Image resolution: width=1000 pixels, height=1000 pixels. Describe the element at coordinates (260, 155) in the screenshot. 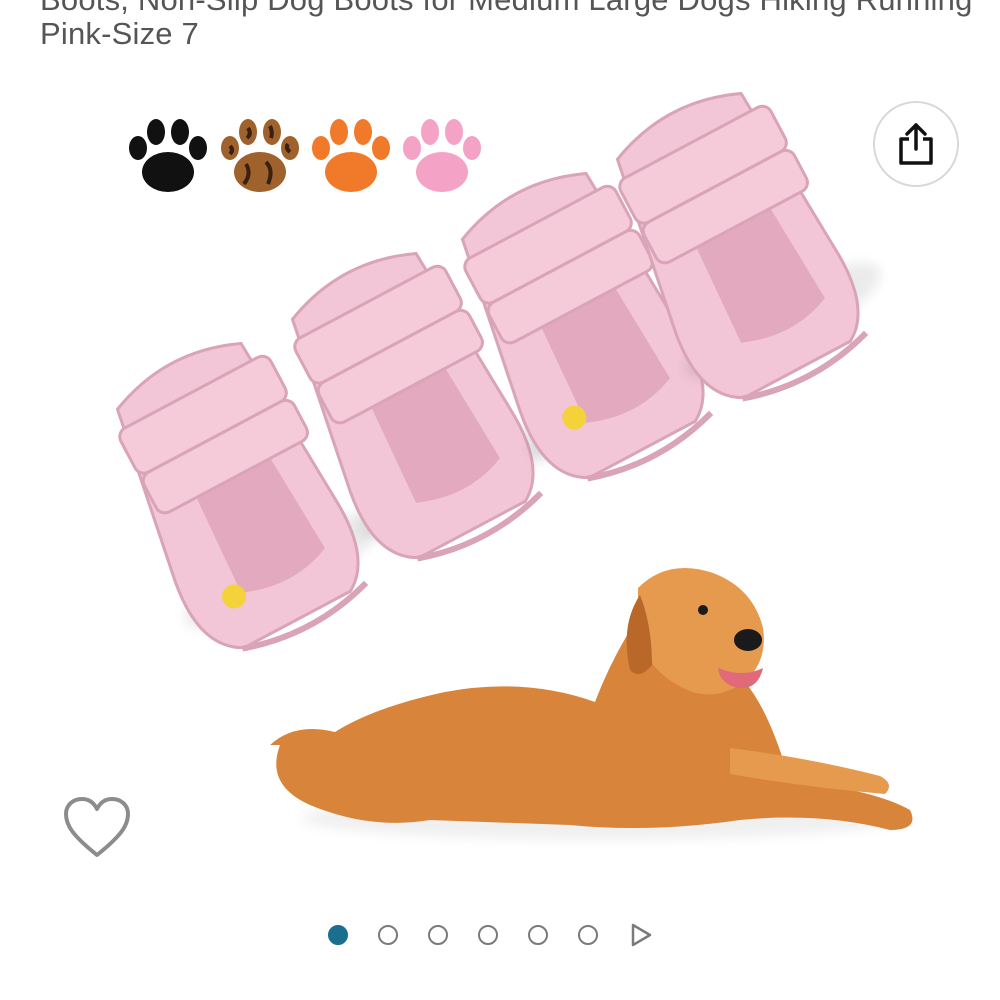

I see `color-swatch-leopard` at that location.